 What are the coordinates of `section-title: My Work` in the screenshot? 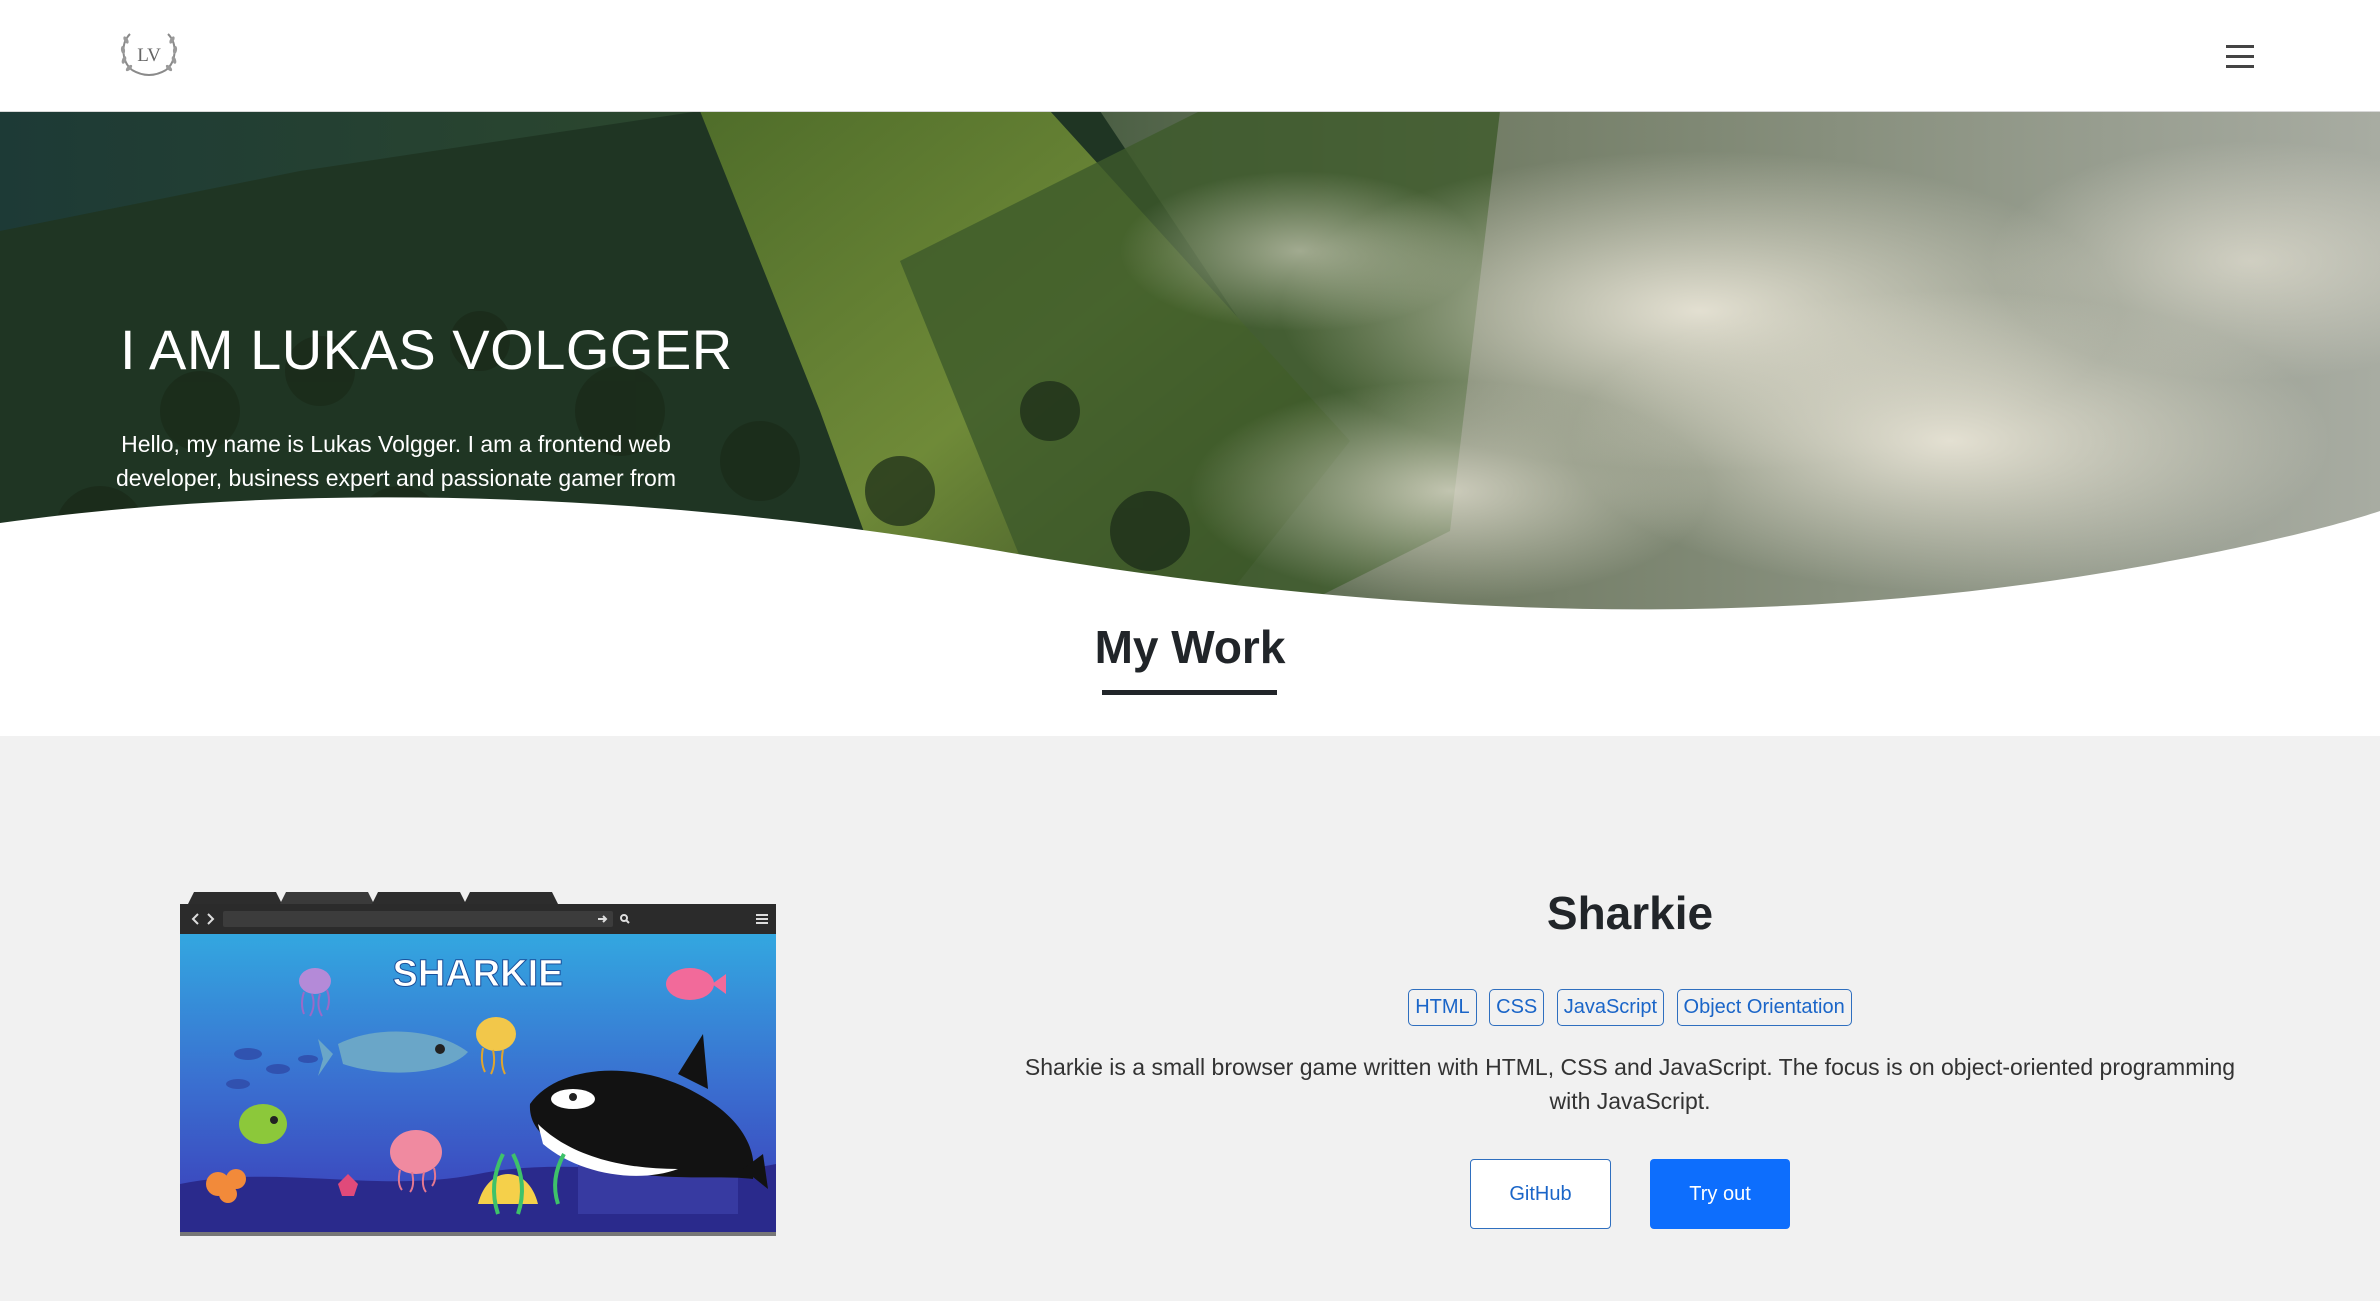 It's located at (1190, 647).